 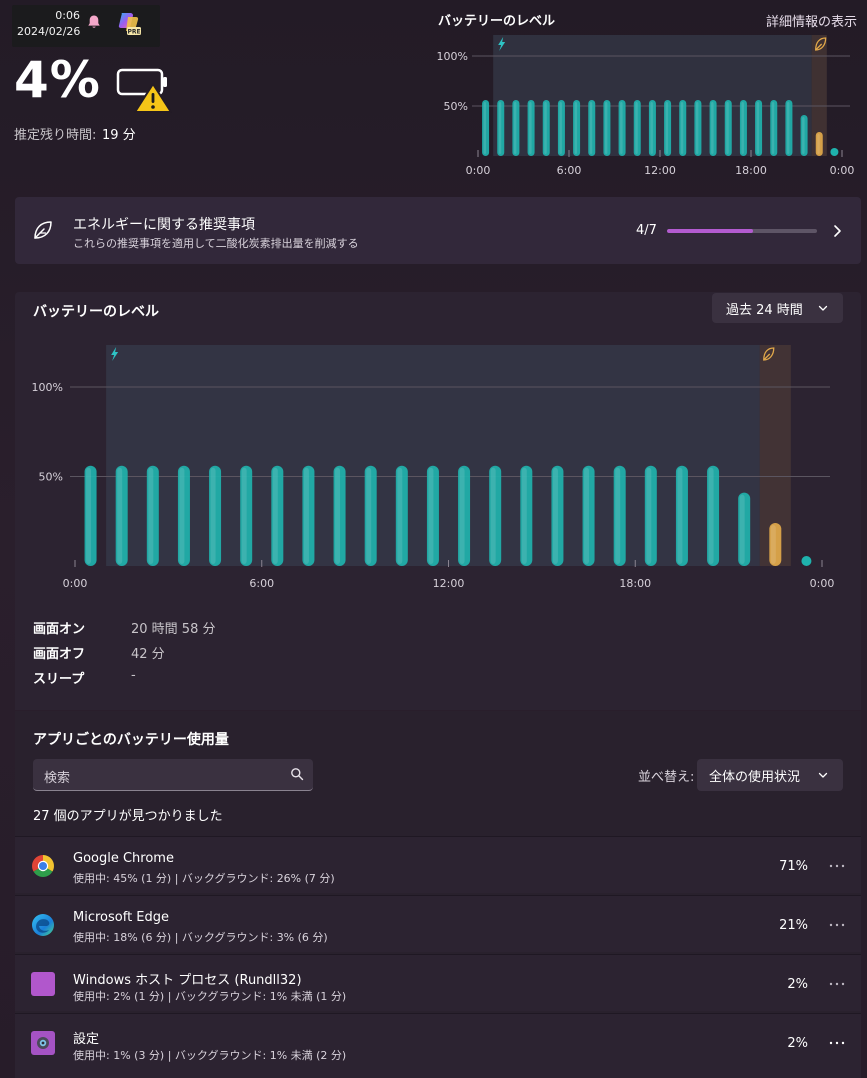 I want to click on leaf-icon, so click(x=43, y=230).